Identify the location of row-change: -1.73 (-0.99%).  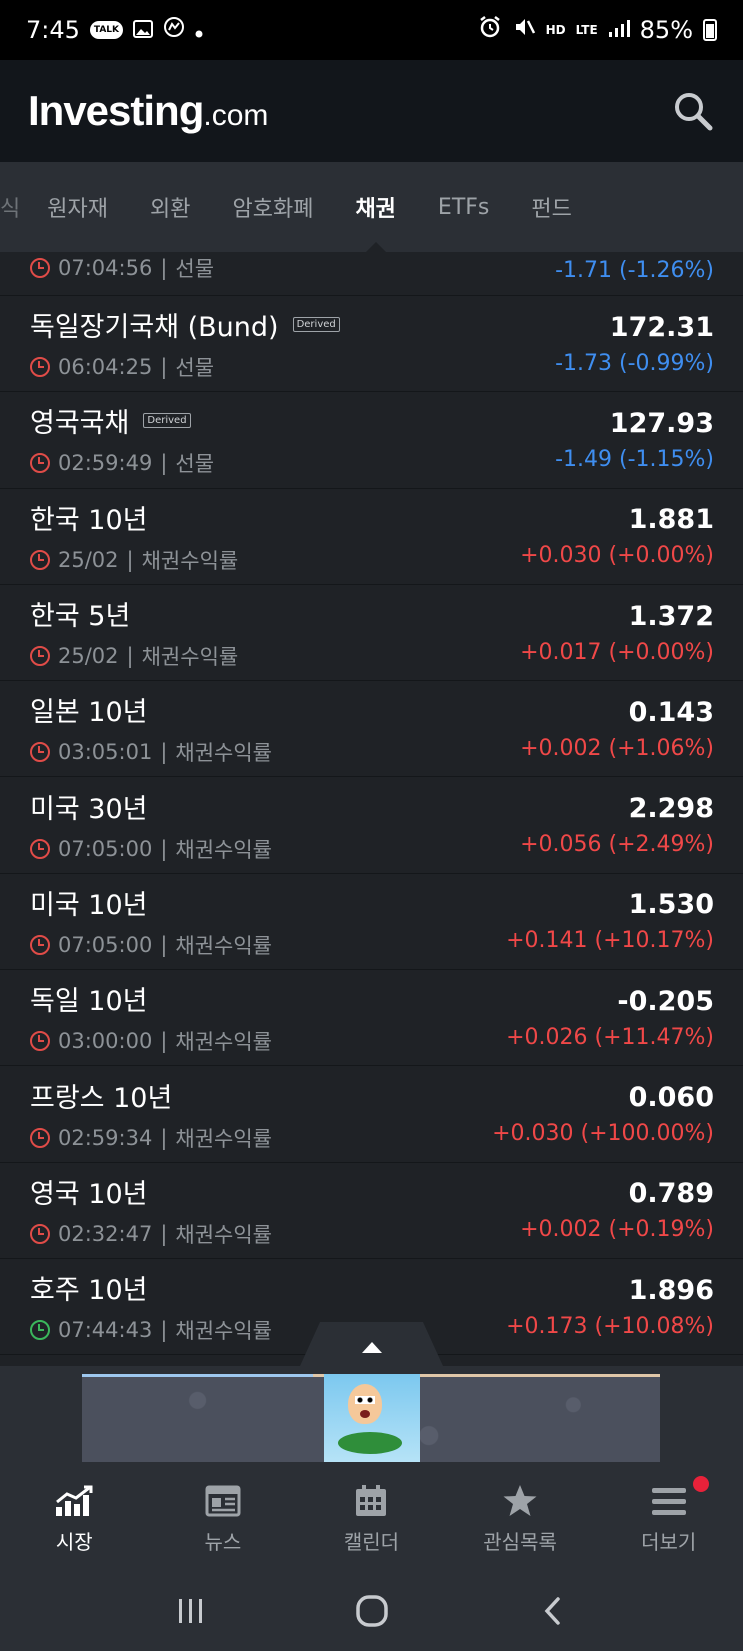
(634, 363).